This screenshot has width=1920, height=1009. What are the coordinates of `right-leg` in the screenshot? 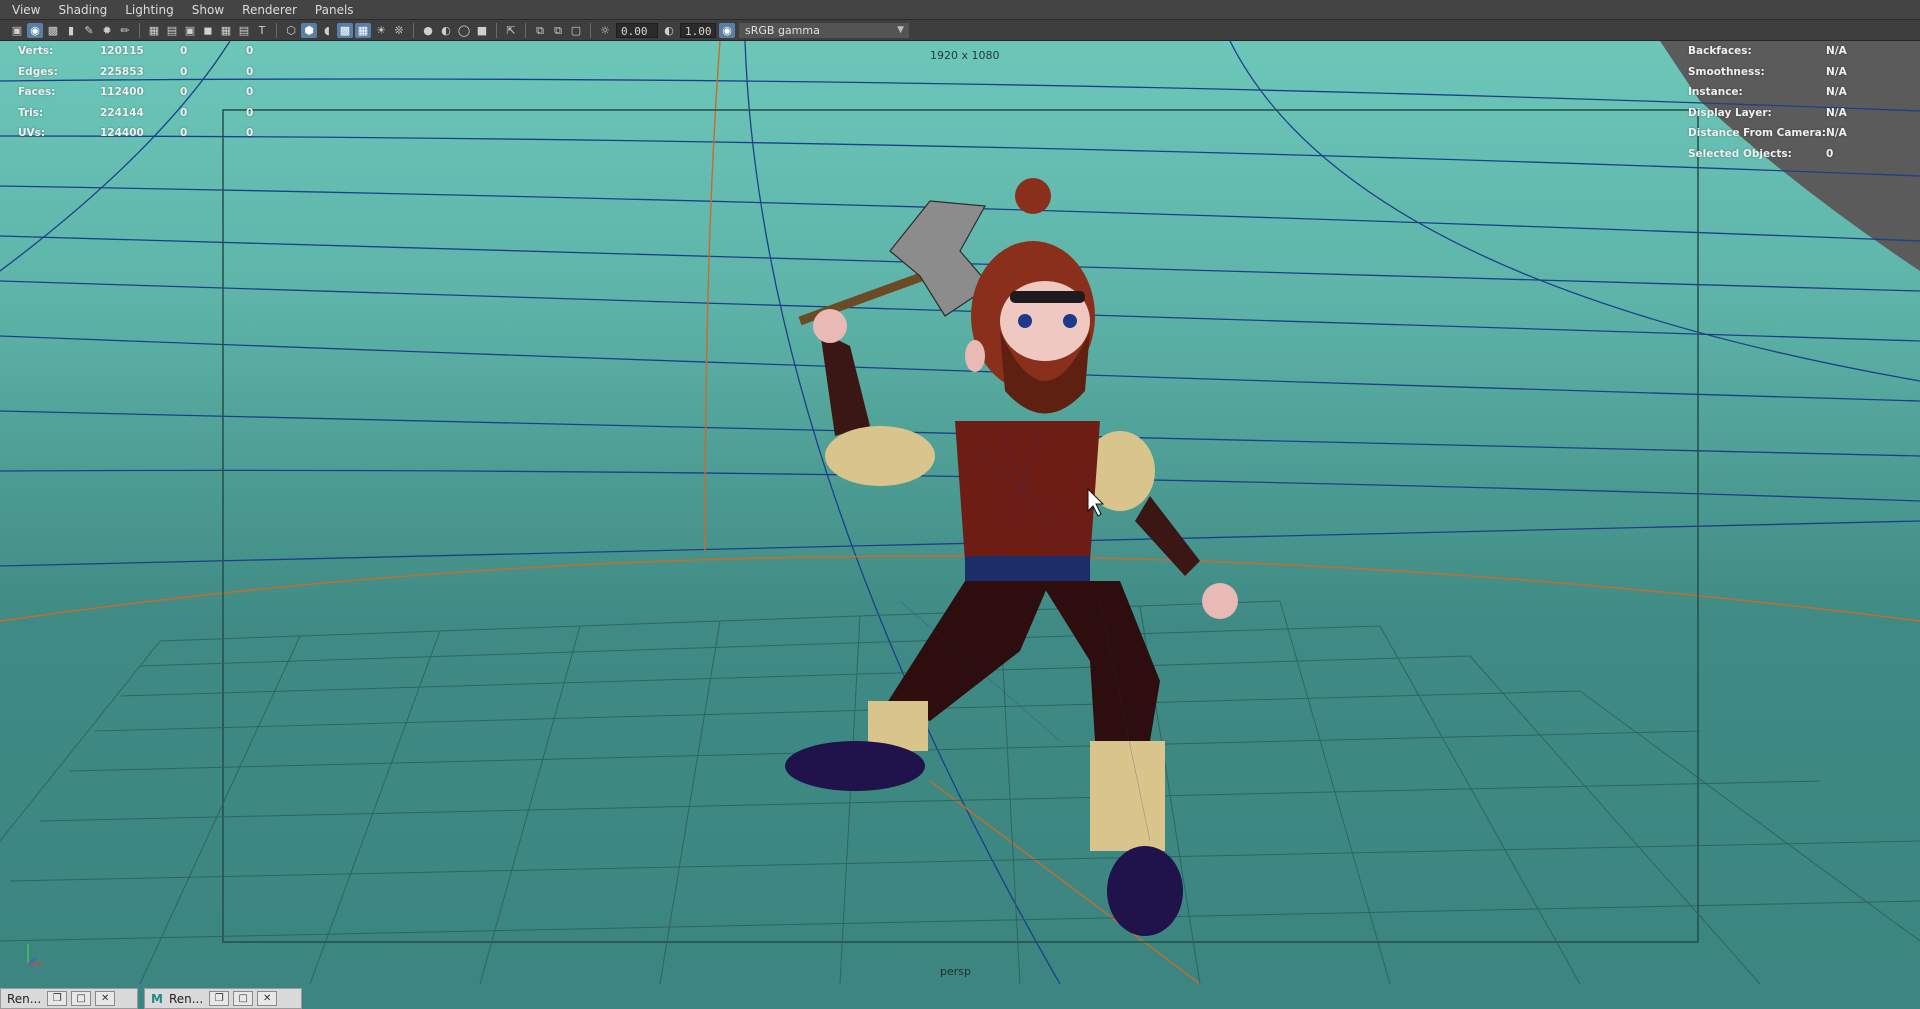 It's located at (1100, 661).